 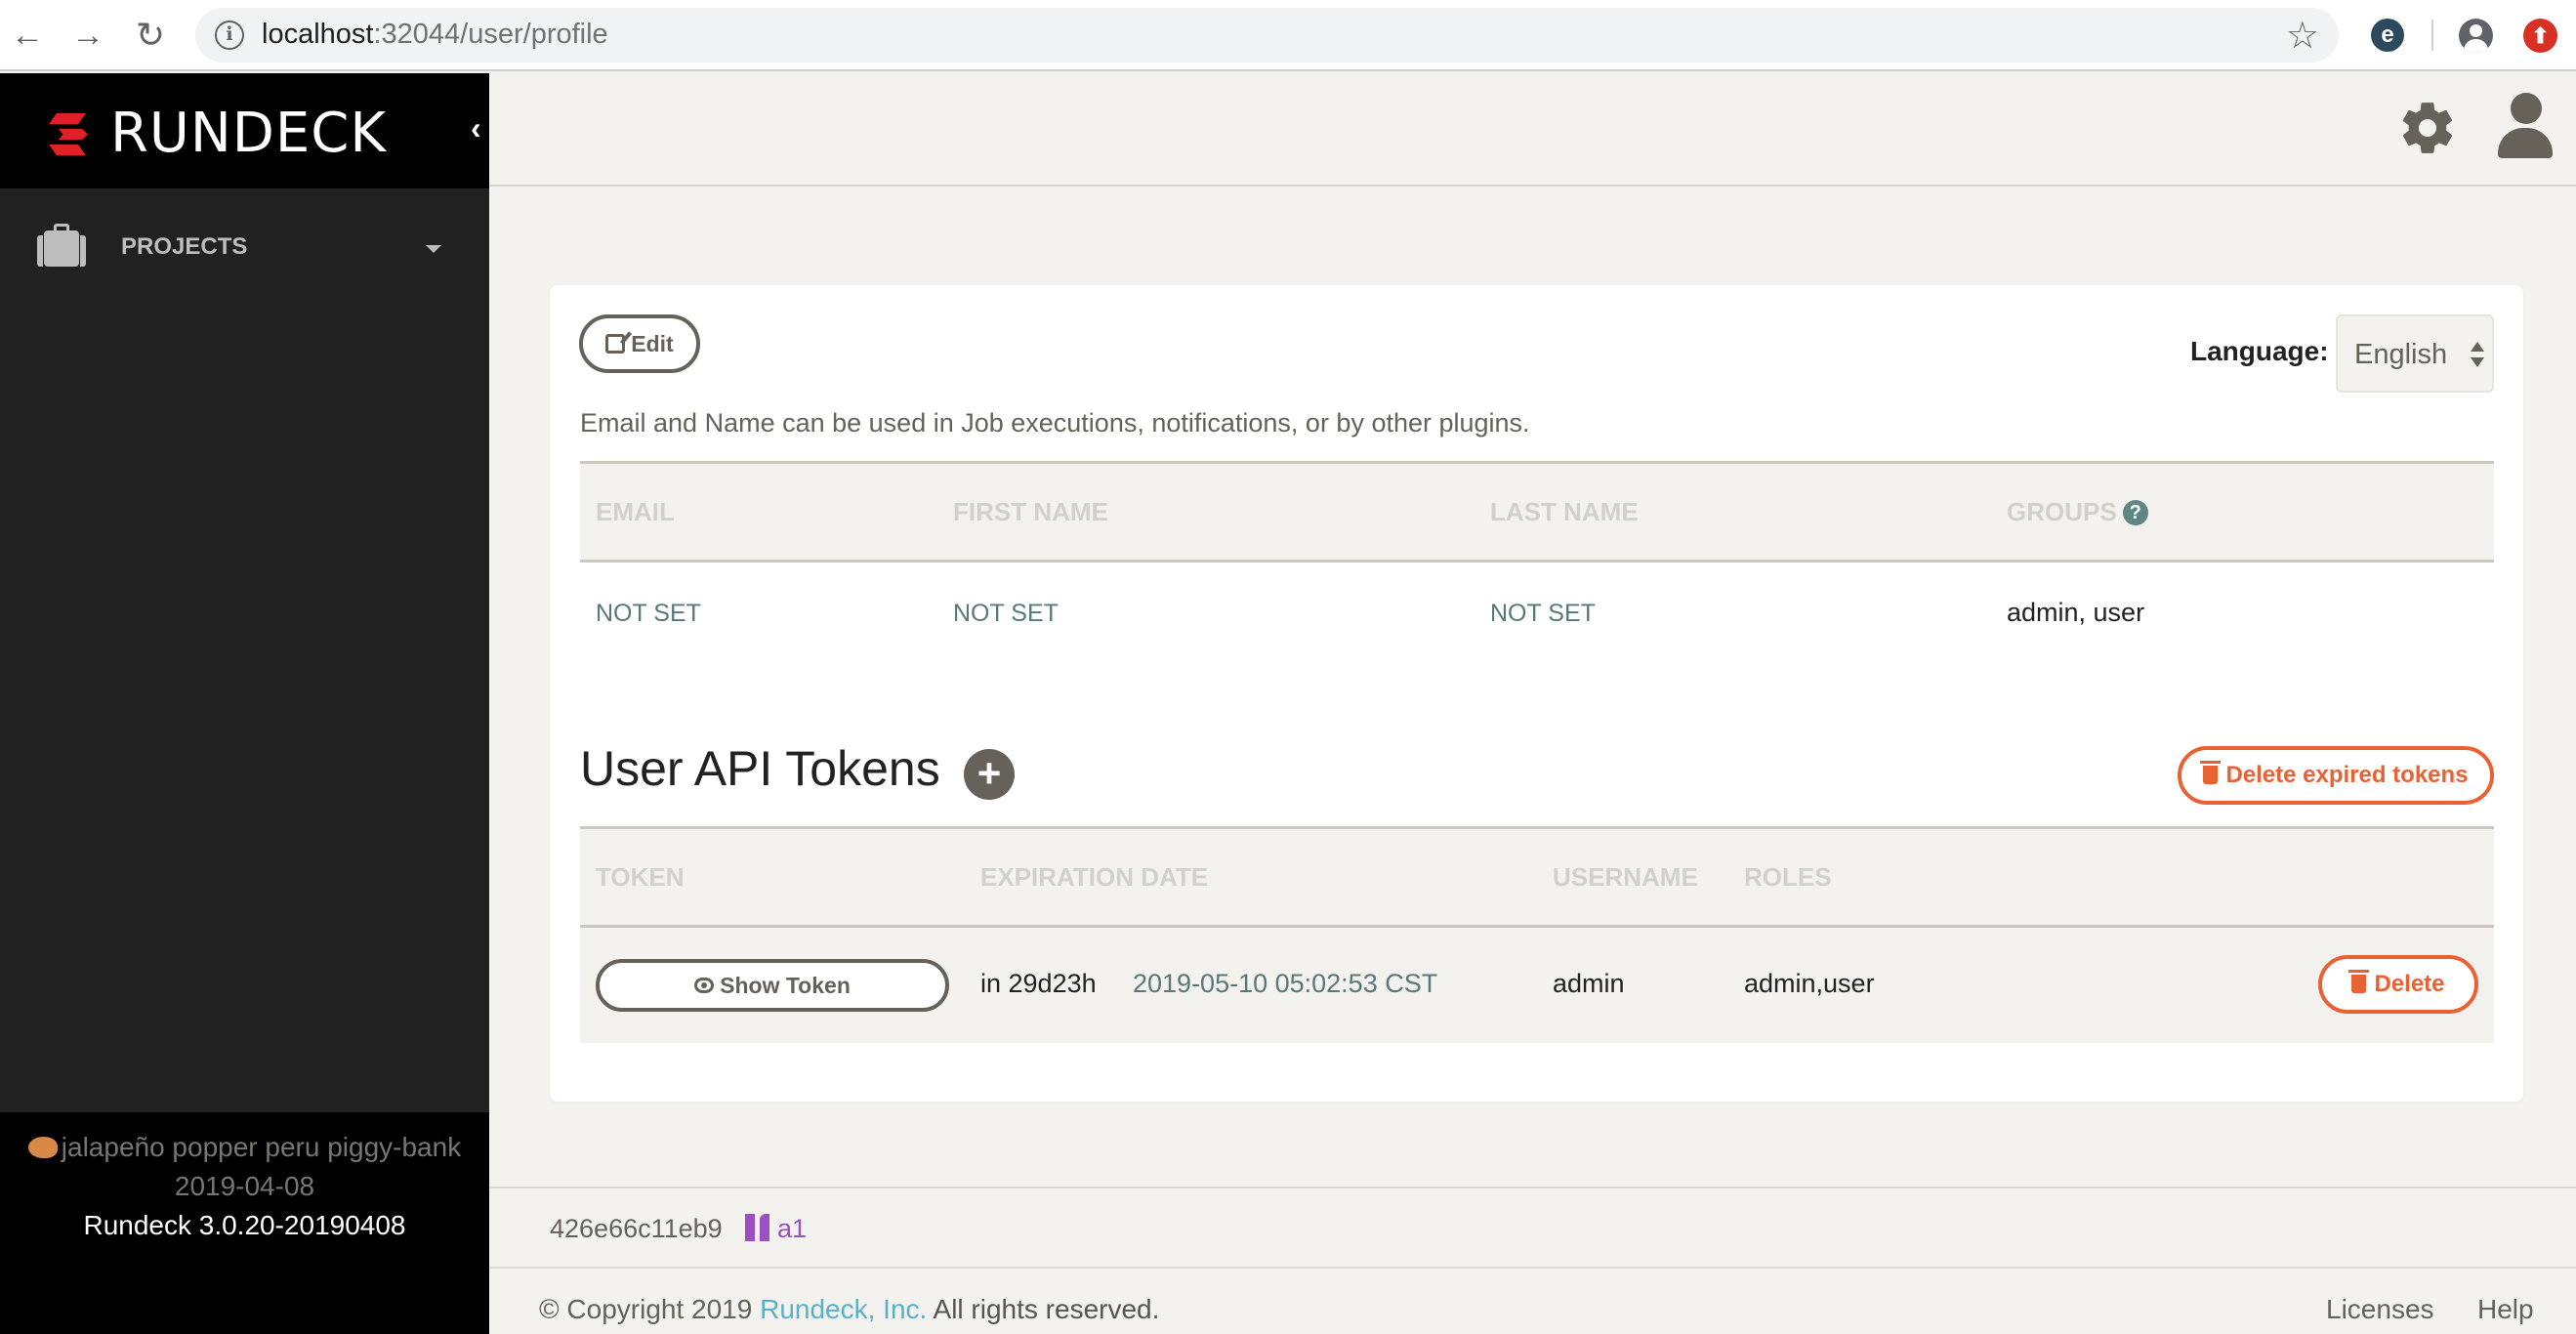 I want to click on logo-bar: RUNDECK, so click(x=244, y=130).